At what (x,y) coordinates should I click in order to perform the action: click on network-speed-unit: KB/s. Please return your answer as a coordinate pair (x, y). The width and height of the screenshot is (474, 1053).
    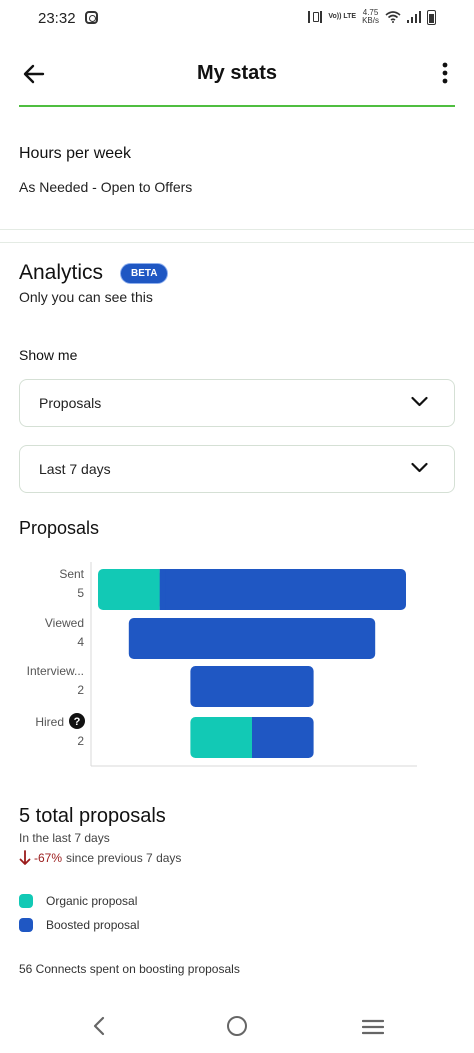
    Looking at the image, I should click on (370, 20).